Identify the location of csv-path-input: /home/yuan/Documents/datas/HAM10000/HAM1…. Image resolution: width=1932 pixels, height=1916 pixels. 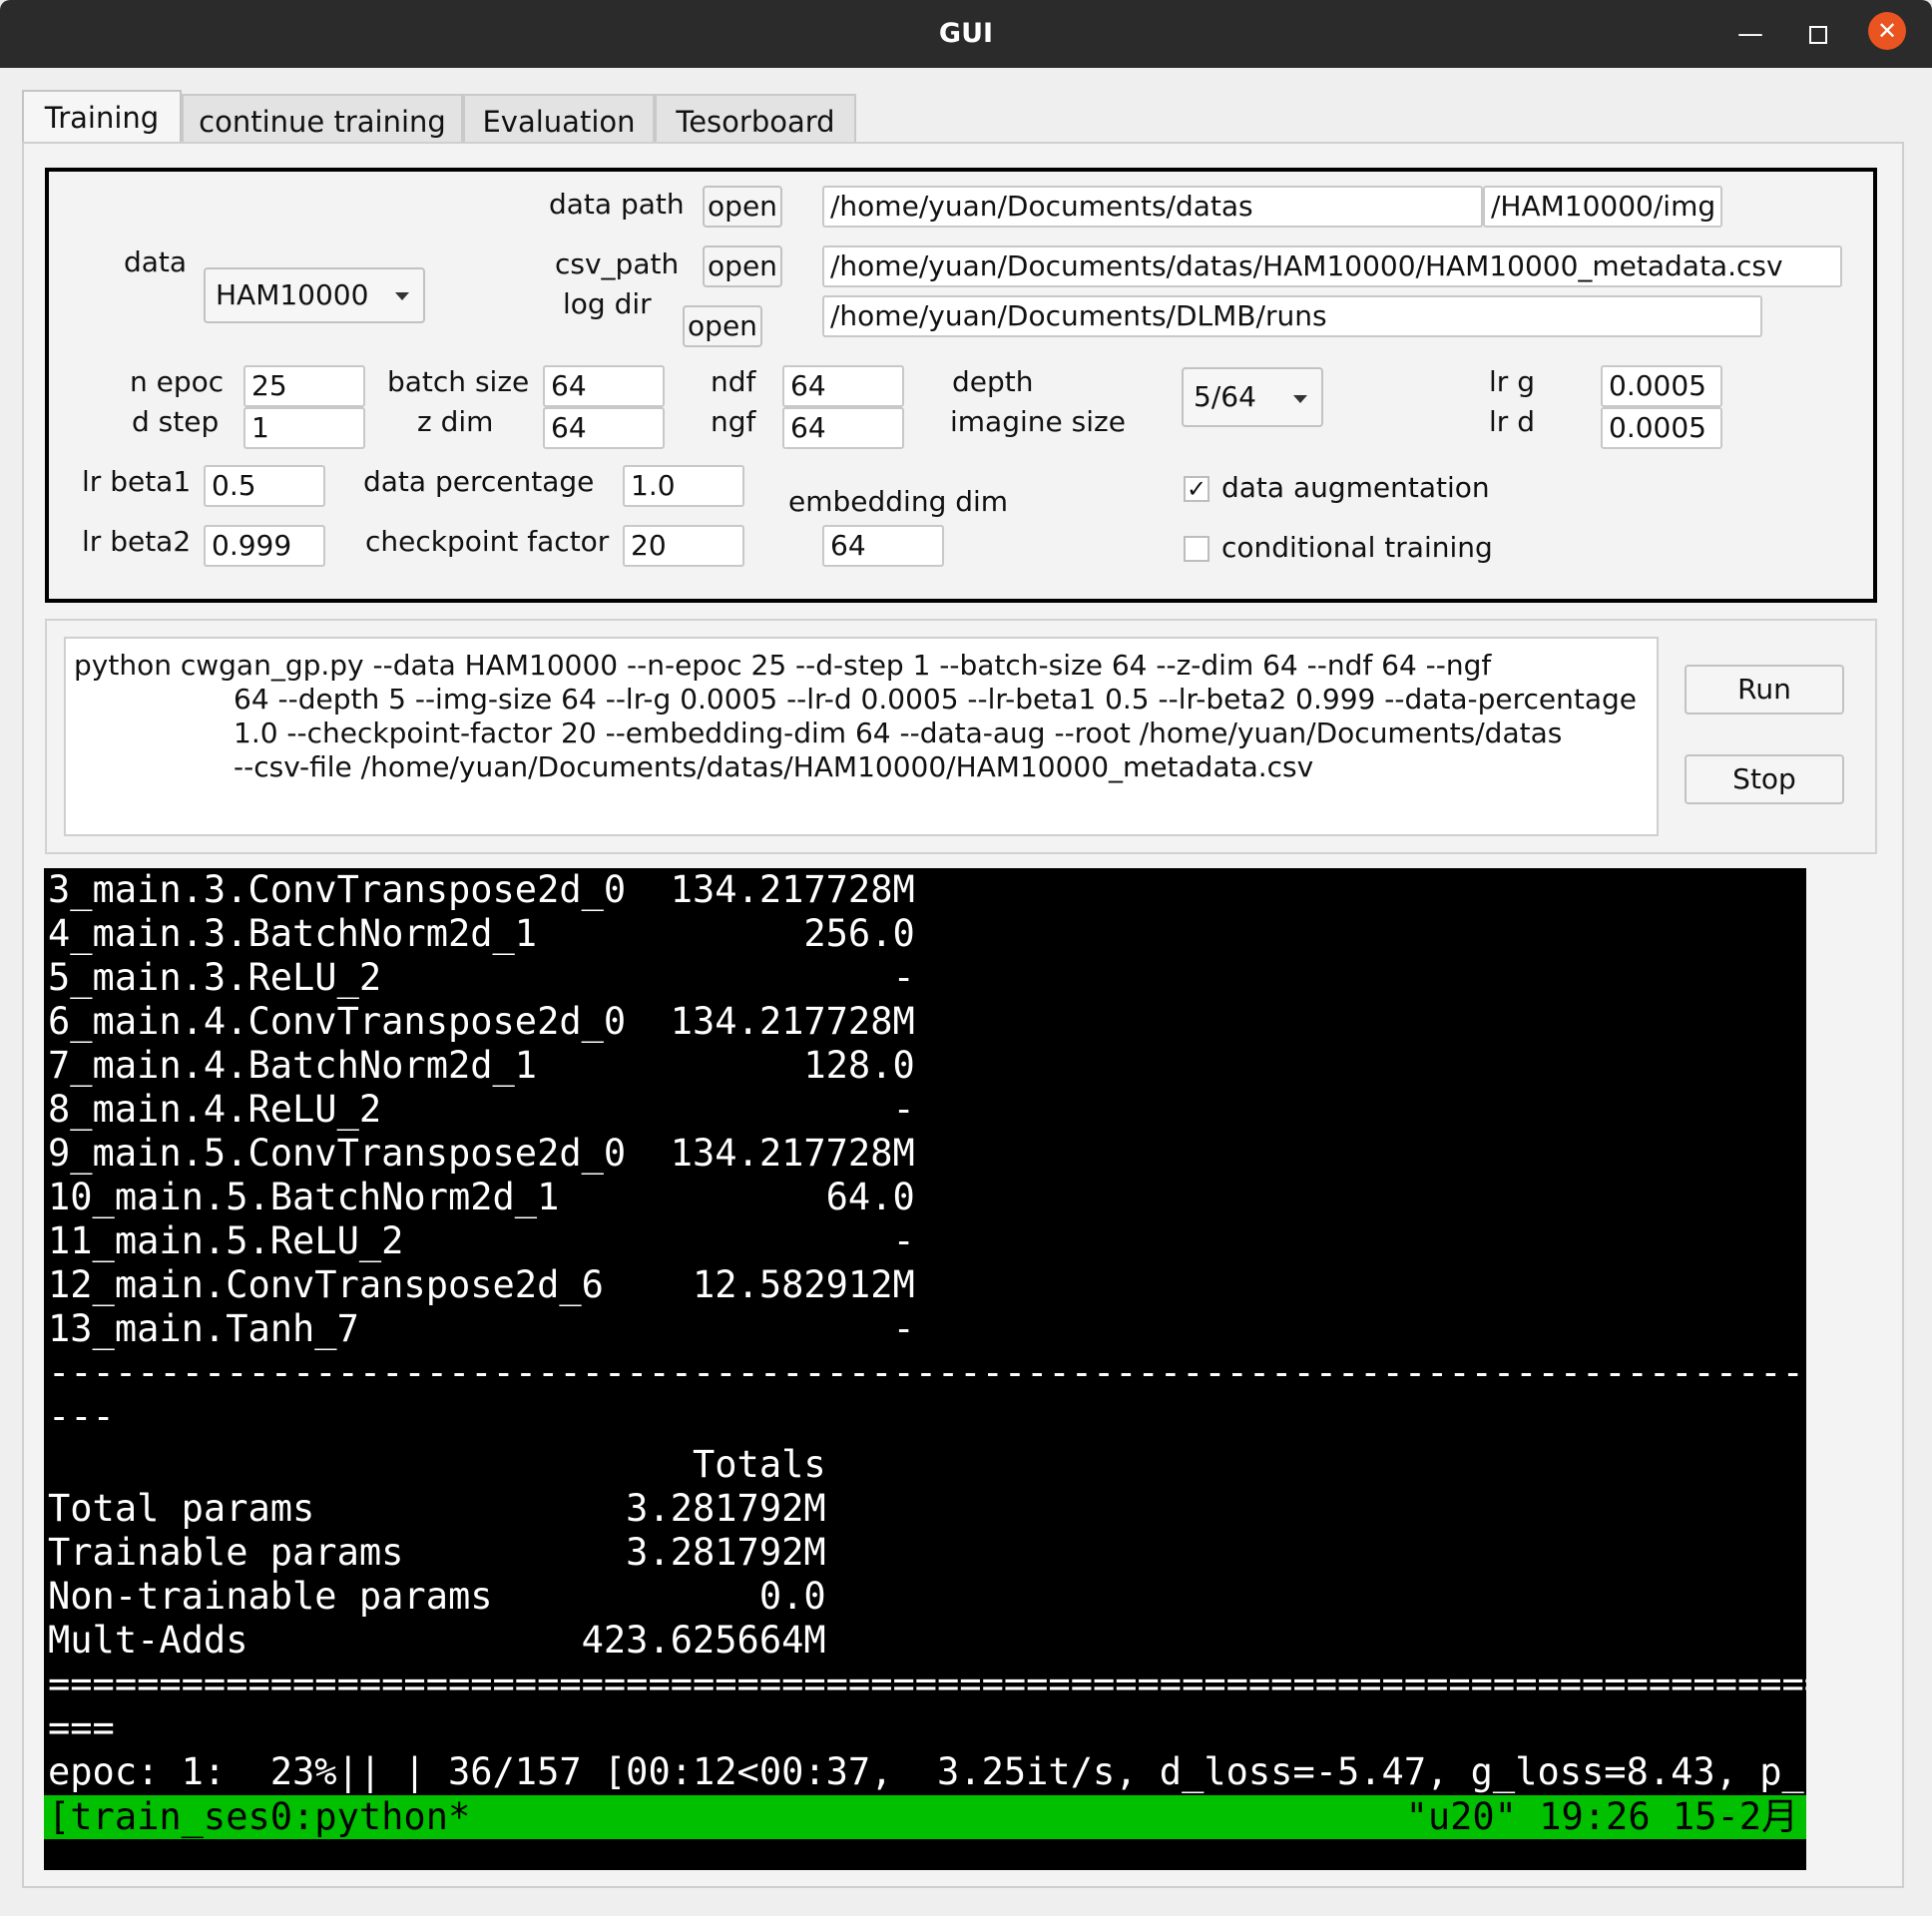
(1332, 266).